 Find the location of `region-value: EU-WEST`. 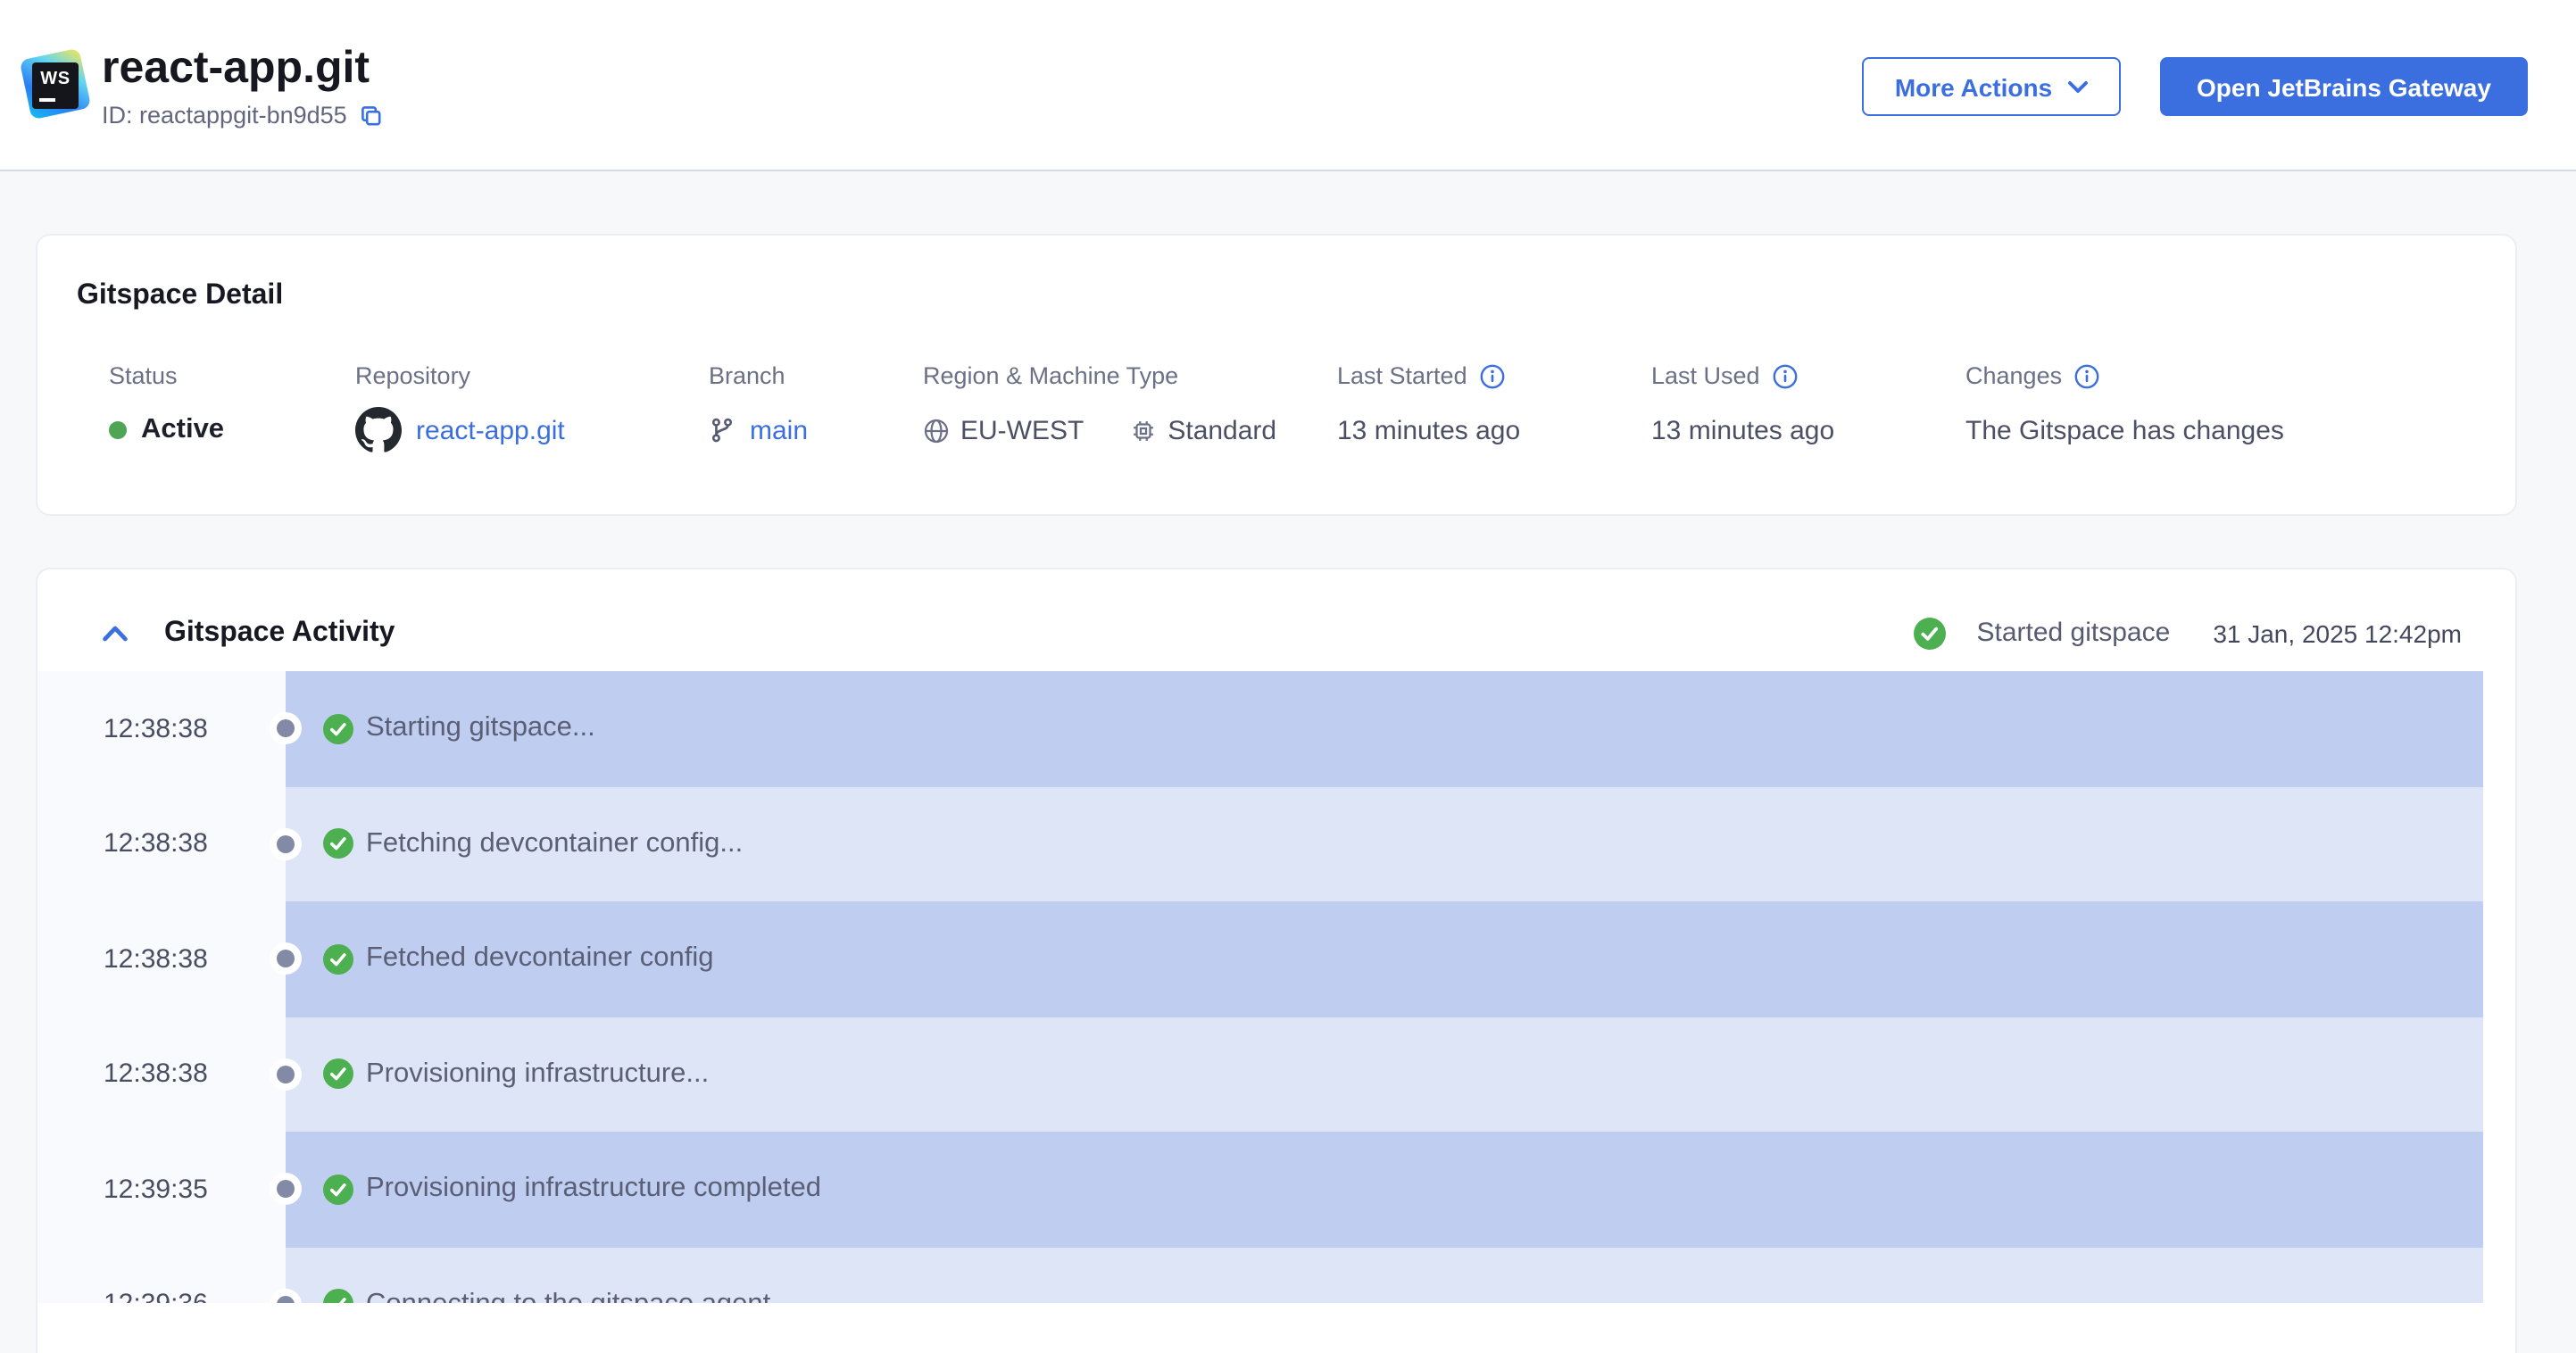

region-value: EU-WEST is located at coordinates (1022, 430).